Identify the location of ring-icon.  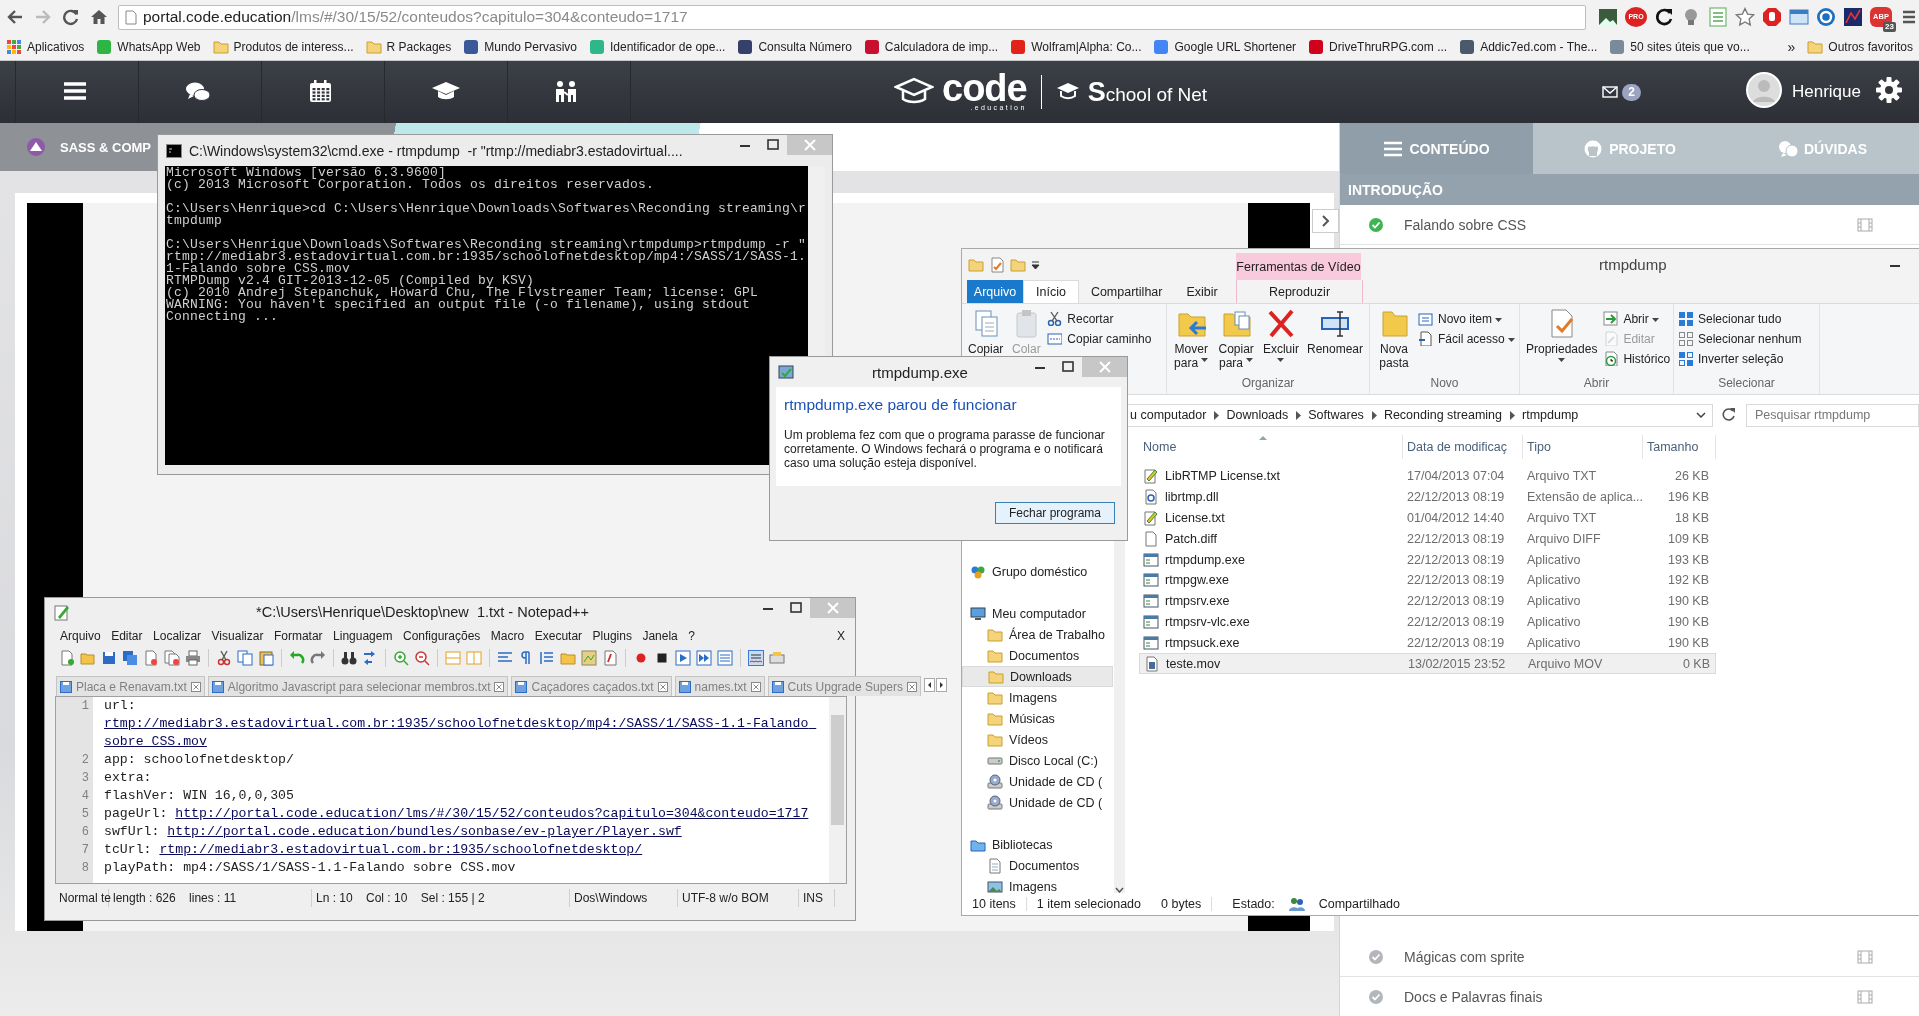
(1826, 17).